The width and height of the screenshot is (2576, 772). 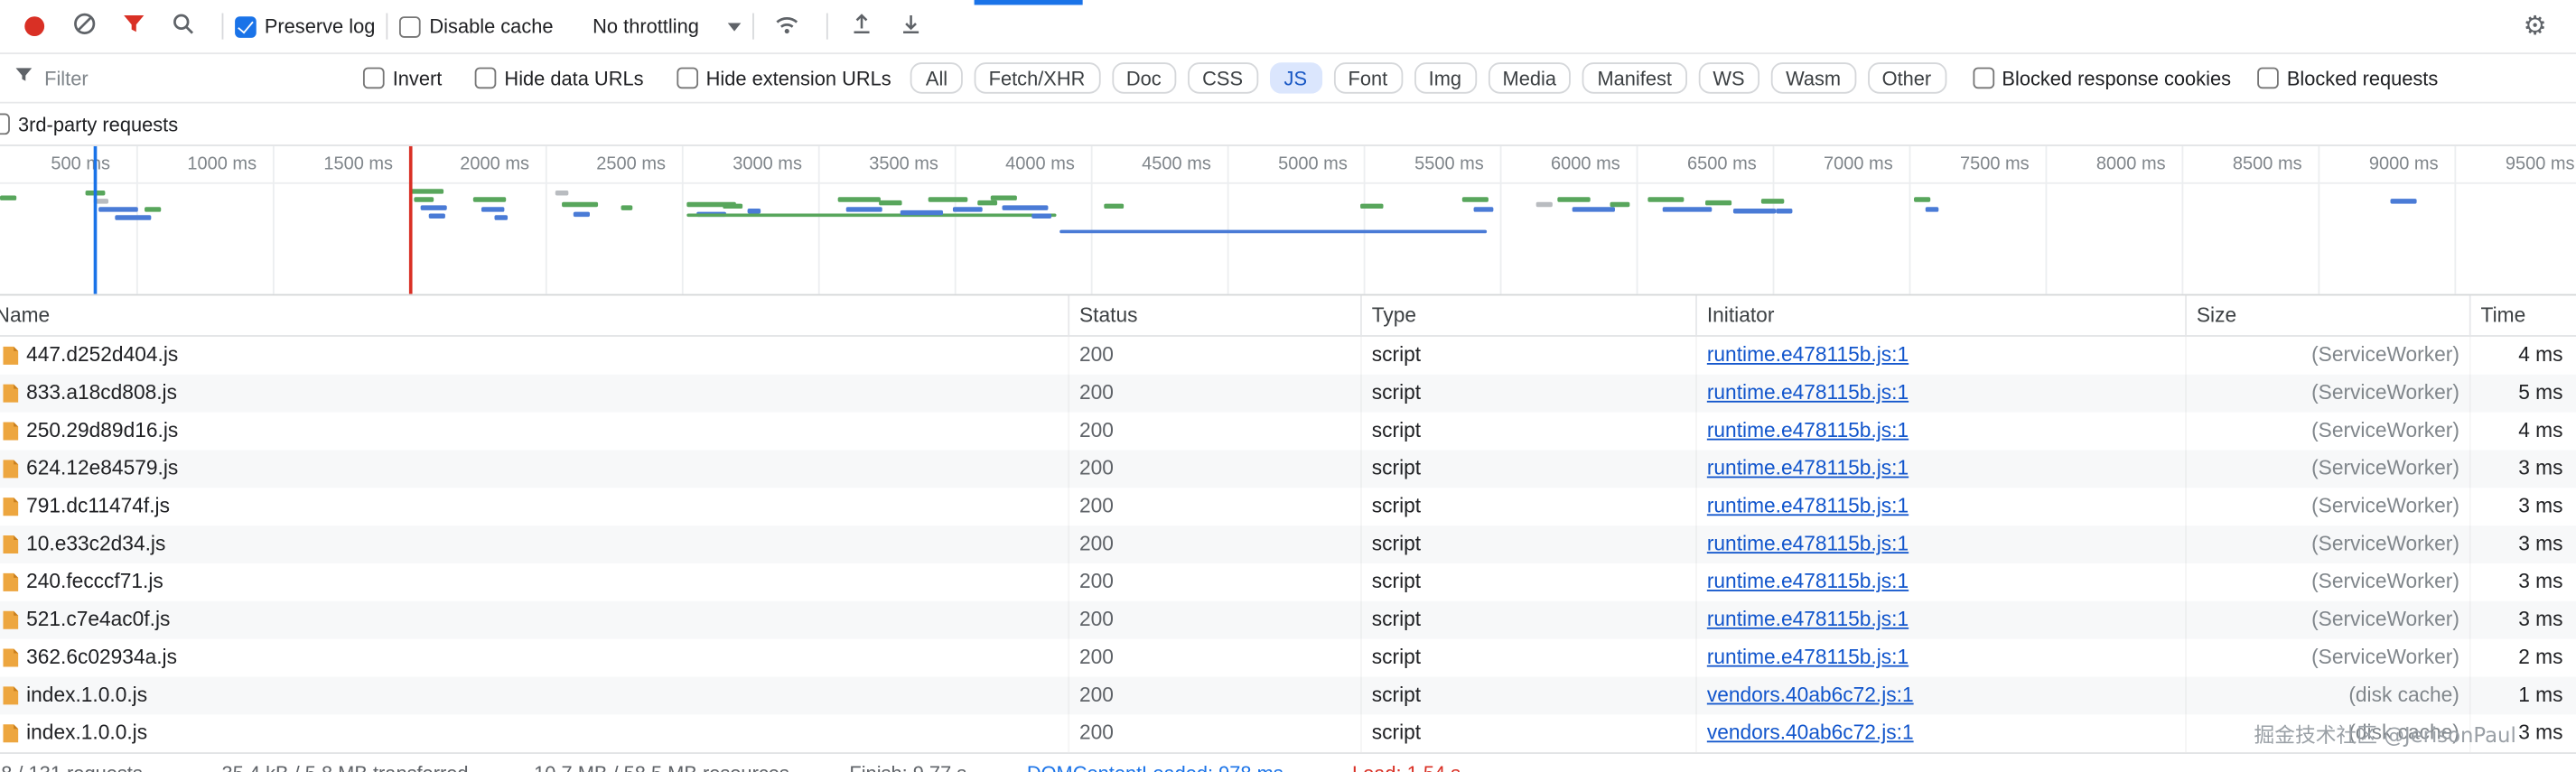 I want to click on column-header-type: Type, so click(x=1527, y=315).